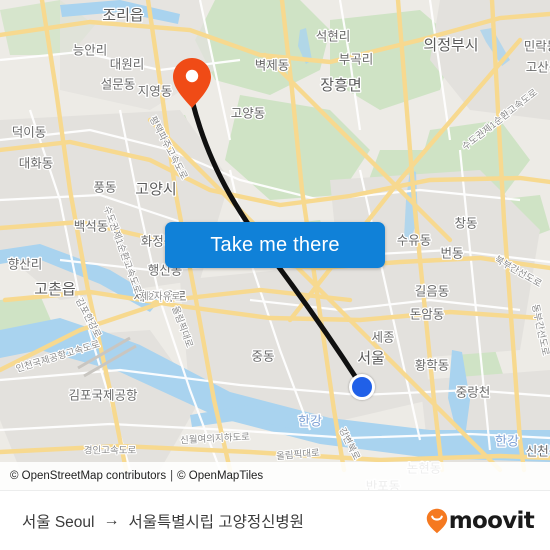 The height and width of the screenshot is (550, 550). What do you see at coordinates (192, 83) in the screenshot?
I see `origin-pin-icon` at bounding box center [192, 83].